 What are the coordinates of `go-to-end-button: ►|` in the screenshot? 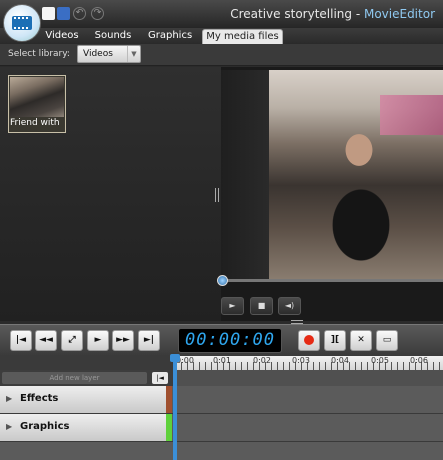 It's located at (149, 340).